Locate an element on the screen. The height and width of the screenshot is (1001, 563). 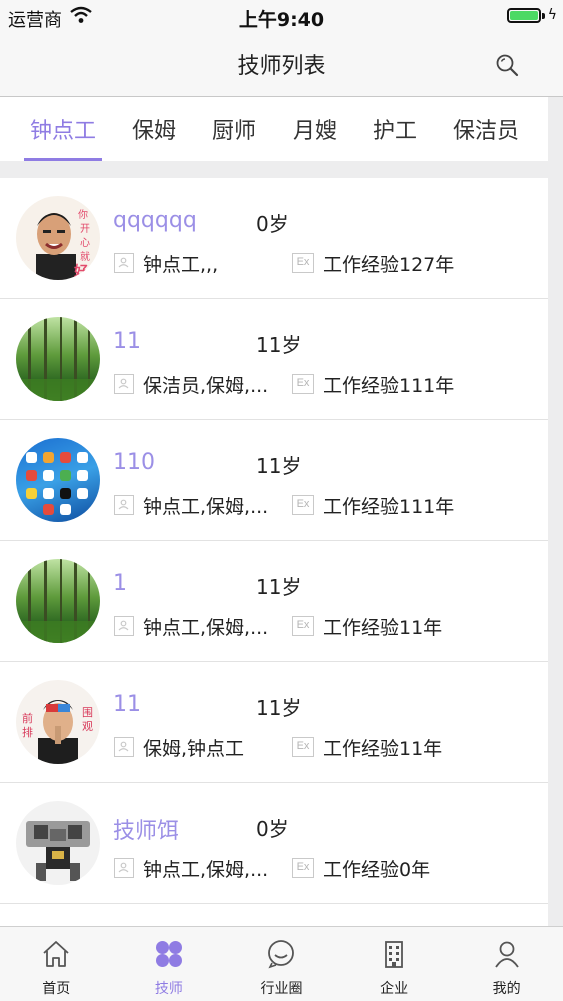
tab-label: 保姆 is located at coordinates (154, 131).